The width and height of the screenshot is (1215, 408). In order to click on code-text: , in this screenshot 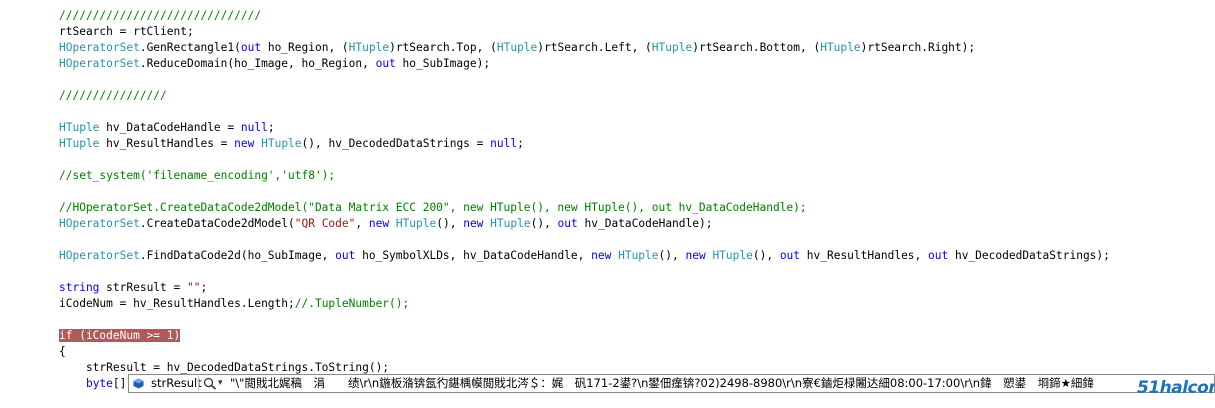, I will do `click(362, 223)`.